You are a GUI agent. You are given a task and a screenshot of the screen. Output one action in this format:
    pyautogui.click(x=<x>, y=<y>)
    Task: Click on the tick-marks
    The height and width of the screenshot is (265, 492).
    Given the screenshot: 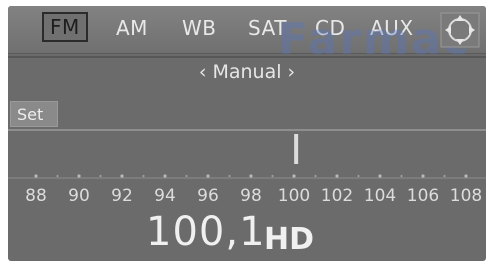 What is the action you would take?
    pyautogui.click(x=251, y=176)
    